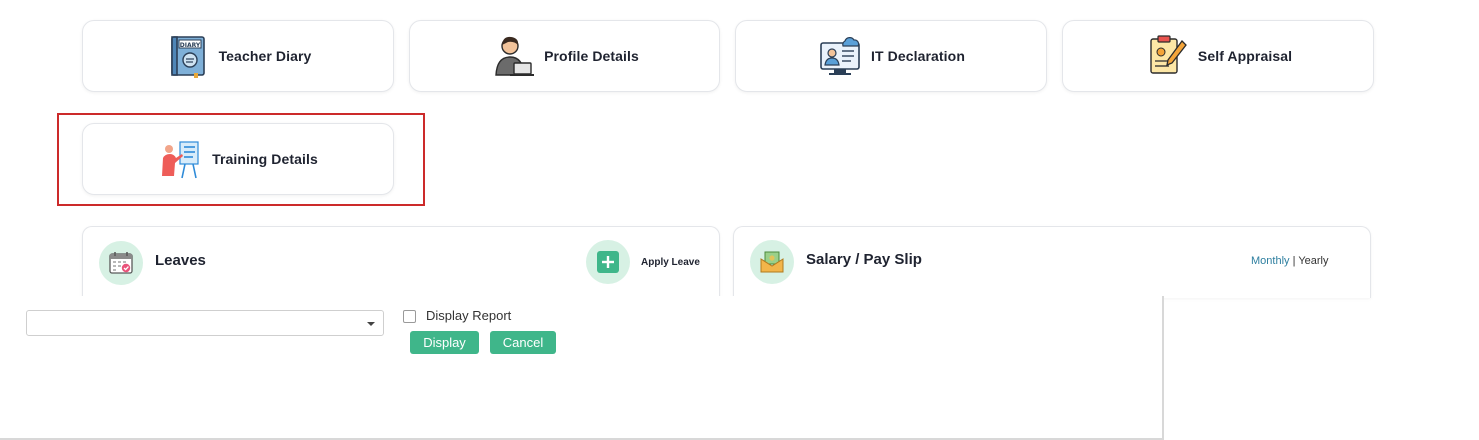 This screenshot has width=1479, height=440. I want to click on display-report-checkbox, so click(409, 316).